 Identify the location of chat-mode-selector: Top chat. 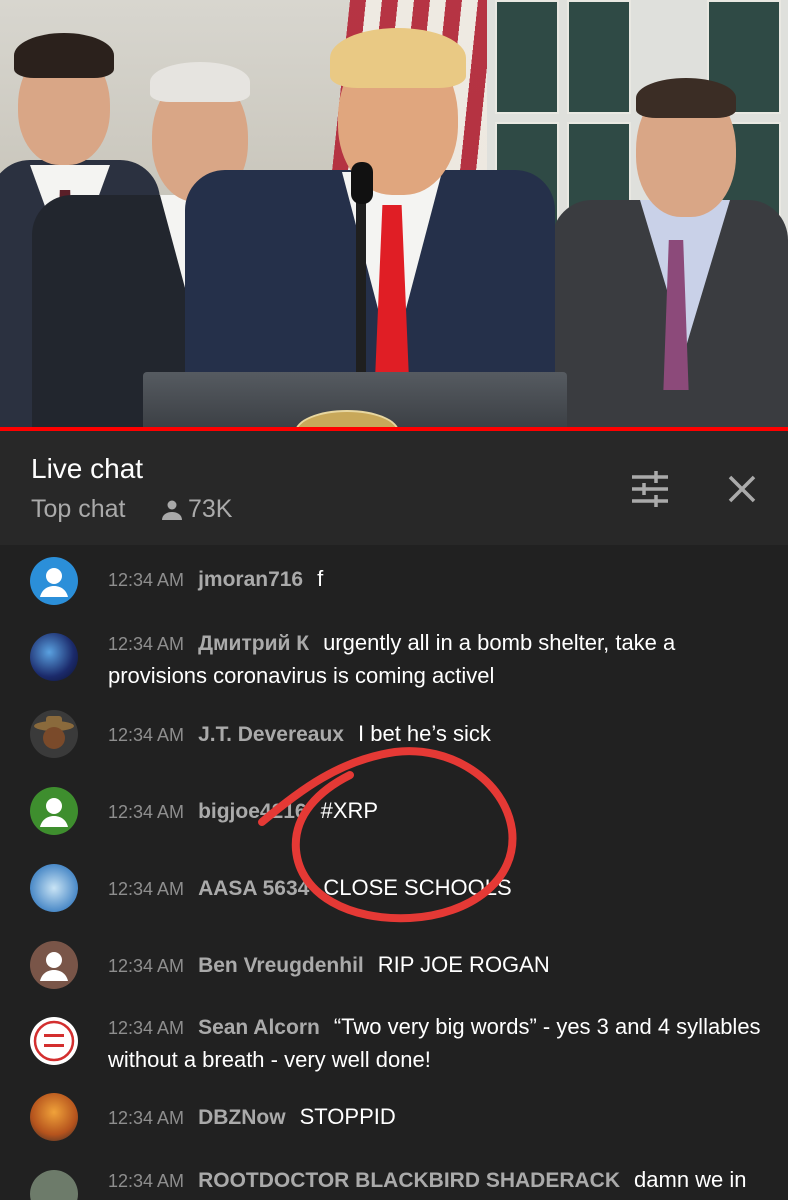
(78, 509).